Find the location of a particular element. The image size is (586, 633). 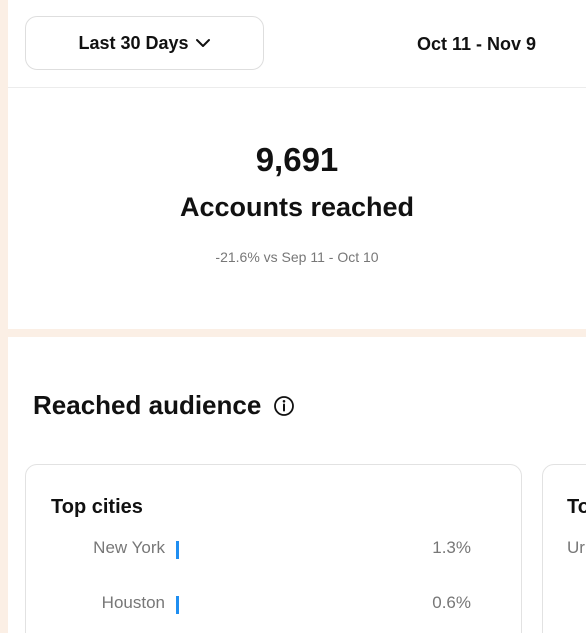

date-range-text: Oct 11 - Nov 9 is located at coordinates (477, 44).